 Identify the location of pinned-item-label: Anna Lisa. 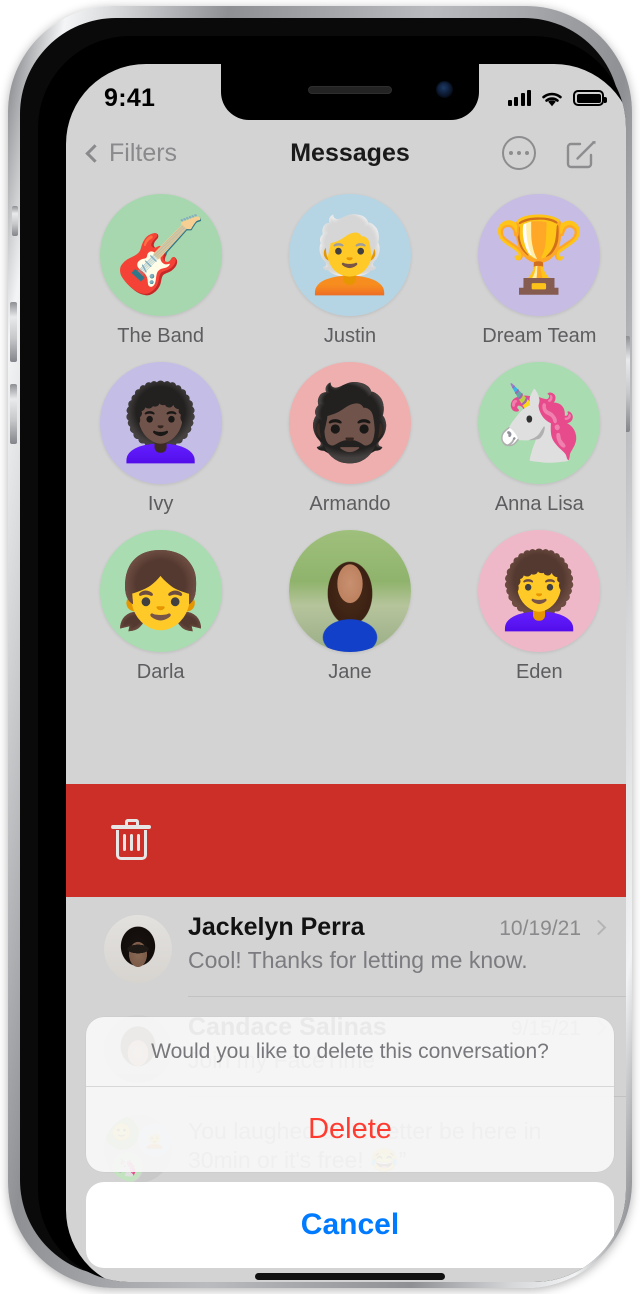
(539, 504).